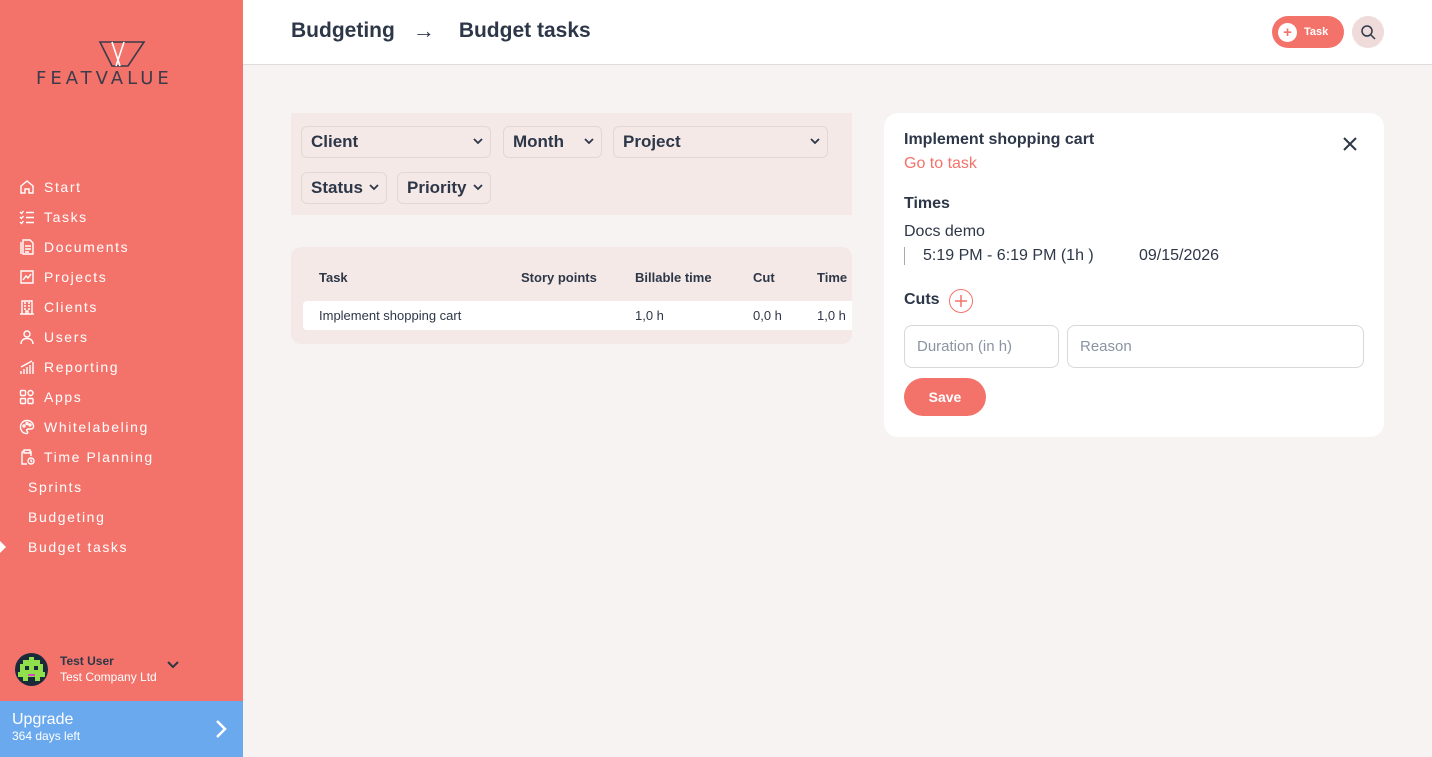  What do you see at coordinates (121, 277) in the screenshot?
I see `sidebar-item-projects: Projects` at bounding box center [121, 277].